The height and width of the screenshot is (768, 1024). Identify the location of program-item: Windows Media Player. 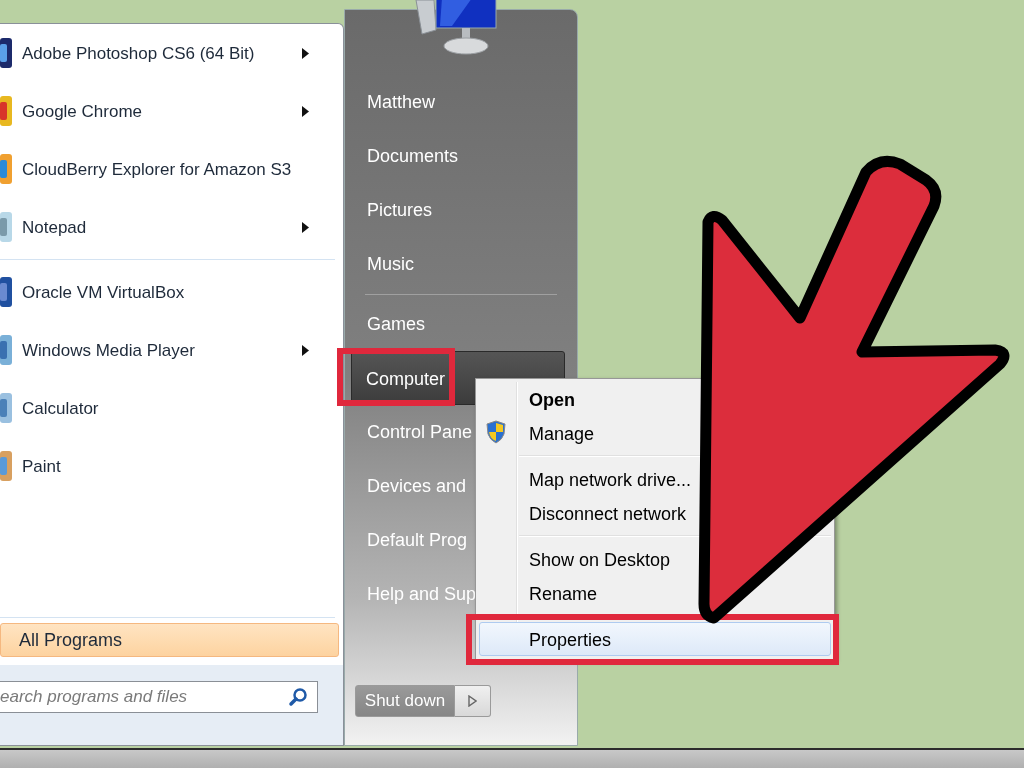
(171, 350).